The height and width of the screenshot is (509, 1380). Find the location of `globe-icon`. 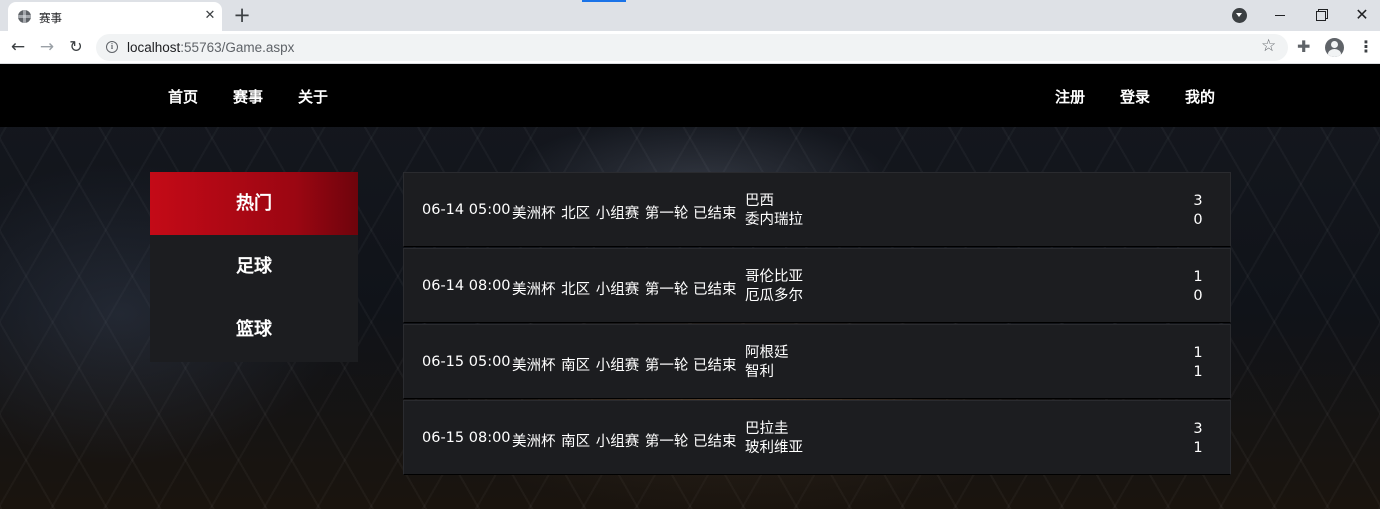

globe-icon is located at coordinates (24, 16).